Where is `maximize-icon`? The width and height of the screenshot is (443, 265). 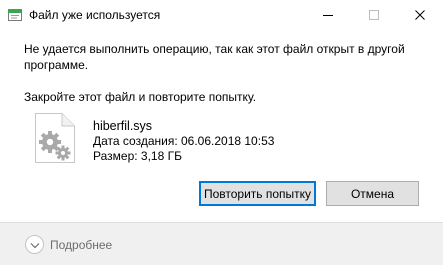 maximize-icon is located at coordinates (374, 16).